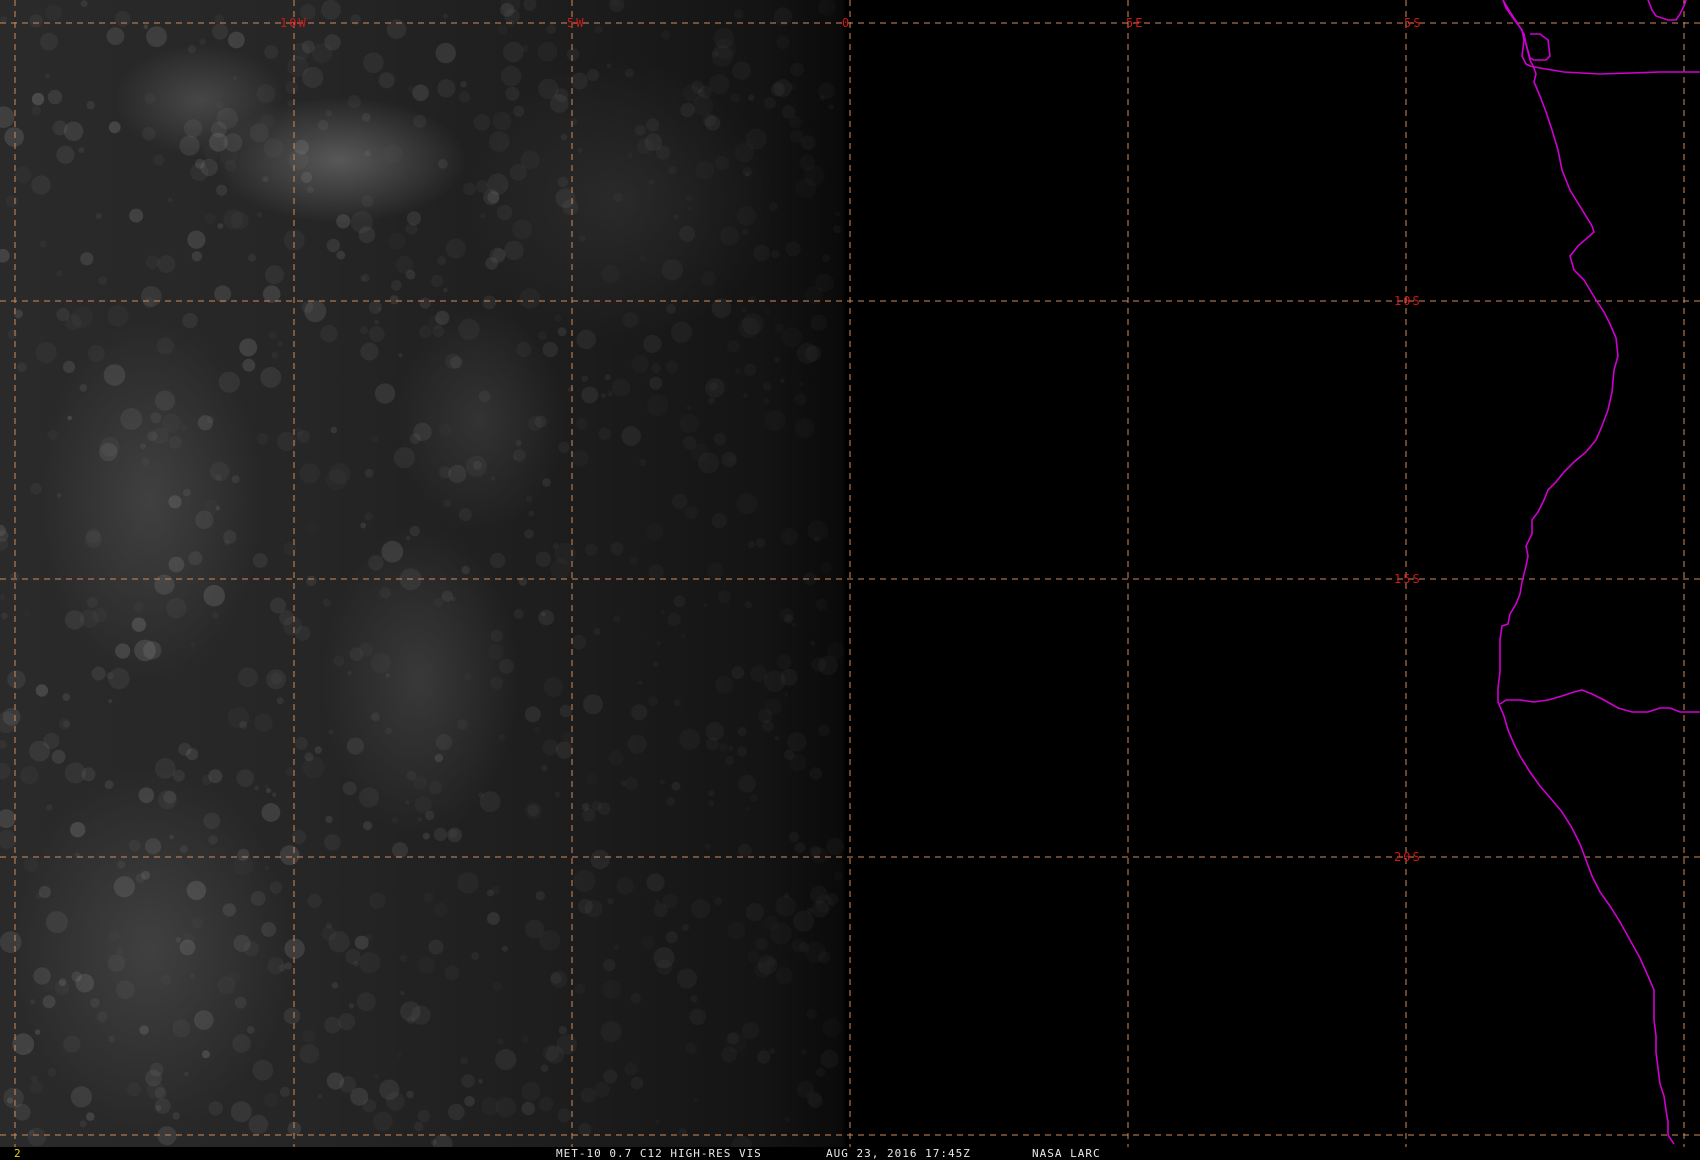  What do you see at coordinates (1586, 572) in the screenshot?
I see `coastline` at bounding box center [1586, 572].